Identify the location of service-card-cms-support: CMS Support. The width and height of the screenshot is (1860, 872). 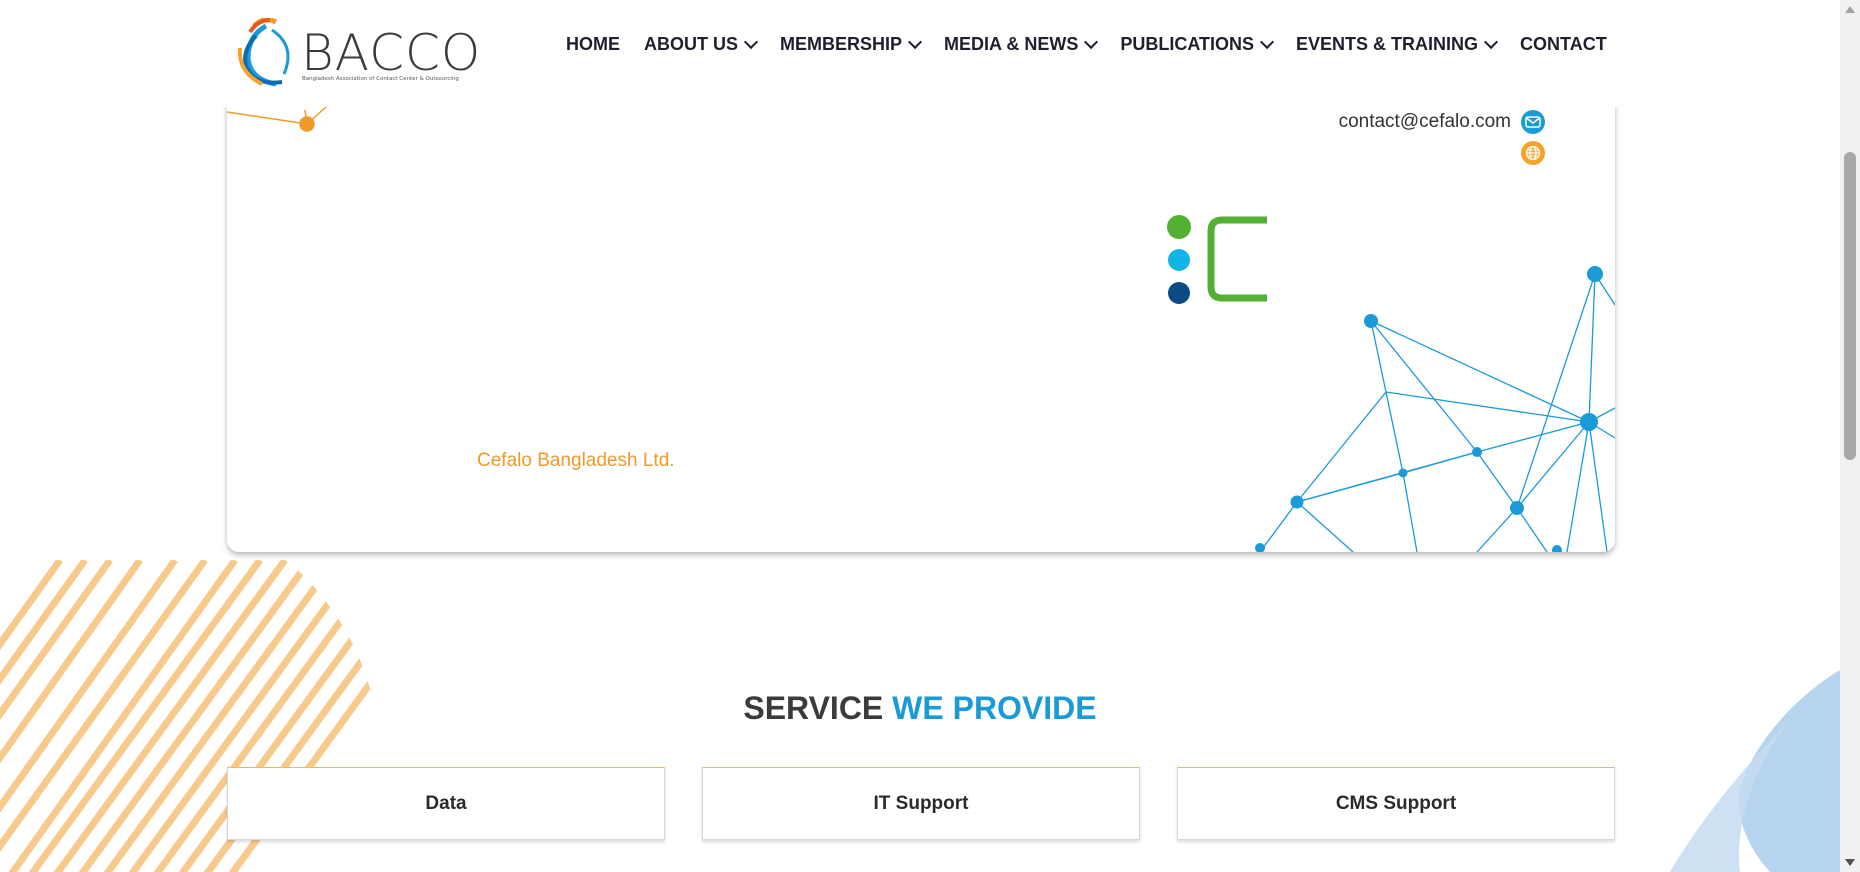
(1396, 803).